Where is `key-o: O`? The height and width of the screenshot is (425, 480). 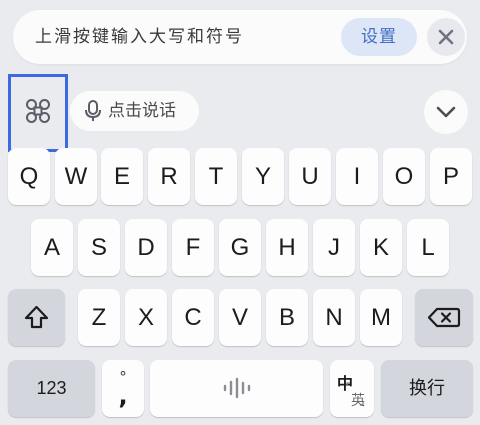
key-o: O is located at coordinates (404, 176).